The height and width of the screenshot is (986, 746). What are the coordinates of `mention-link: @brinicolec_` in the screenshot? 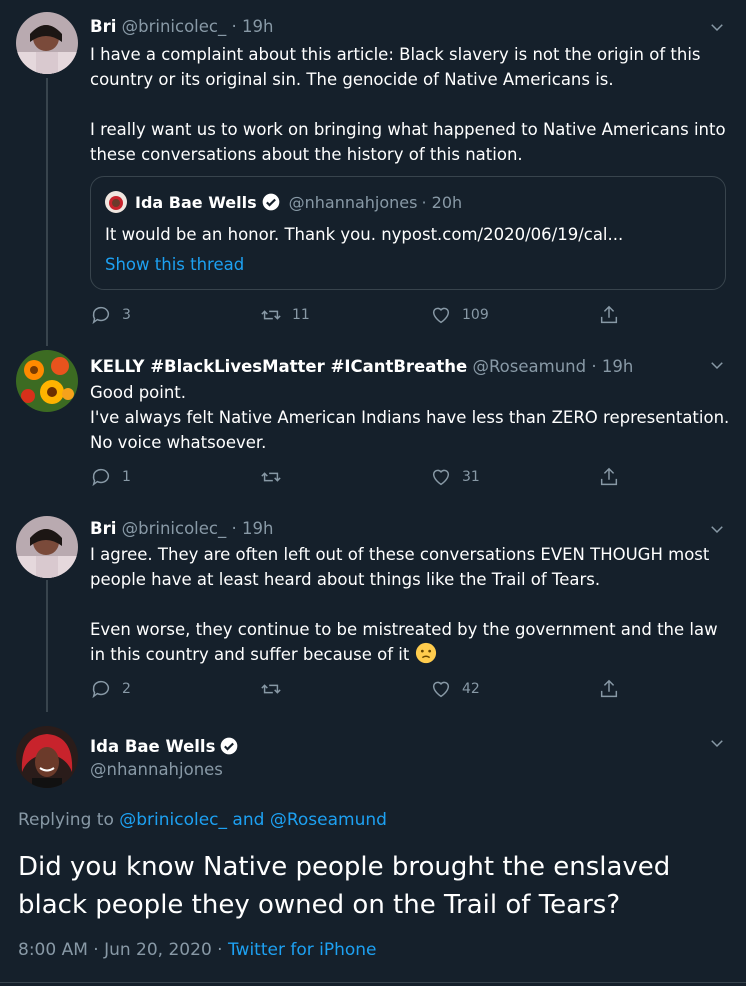 It's located at (173, 820).